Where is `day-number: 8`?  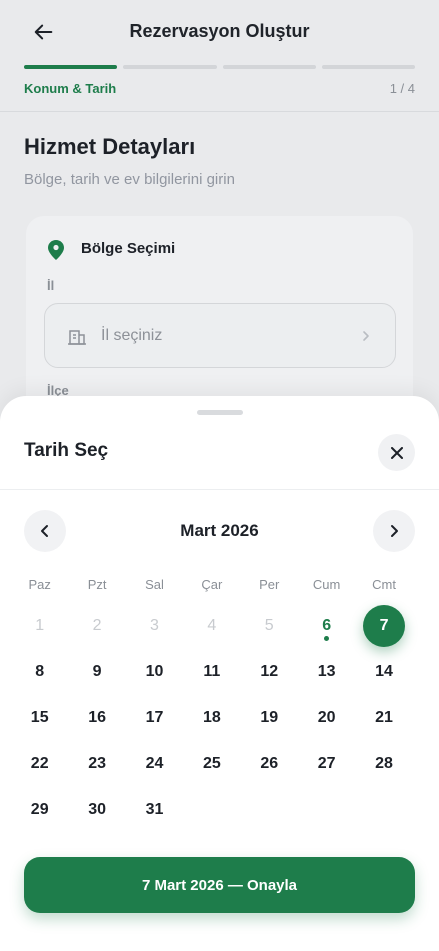 day-number: 8 is located at coordinates (40, 671).